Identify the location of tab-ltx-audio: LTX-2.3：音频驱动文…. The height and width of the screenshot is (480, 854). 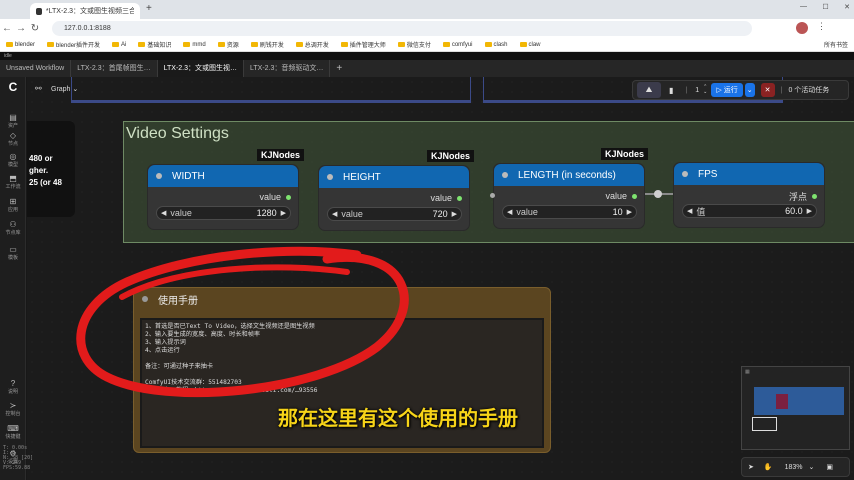
(287, 68).